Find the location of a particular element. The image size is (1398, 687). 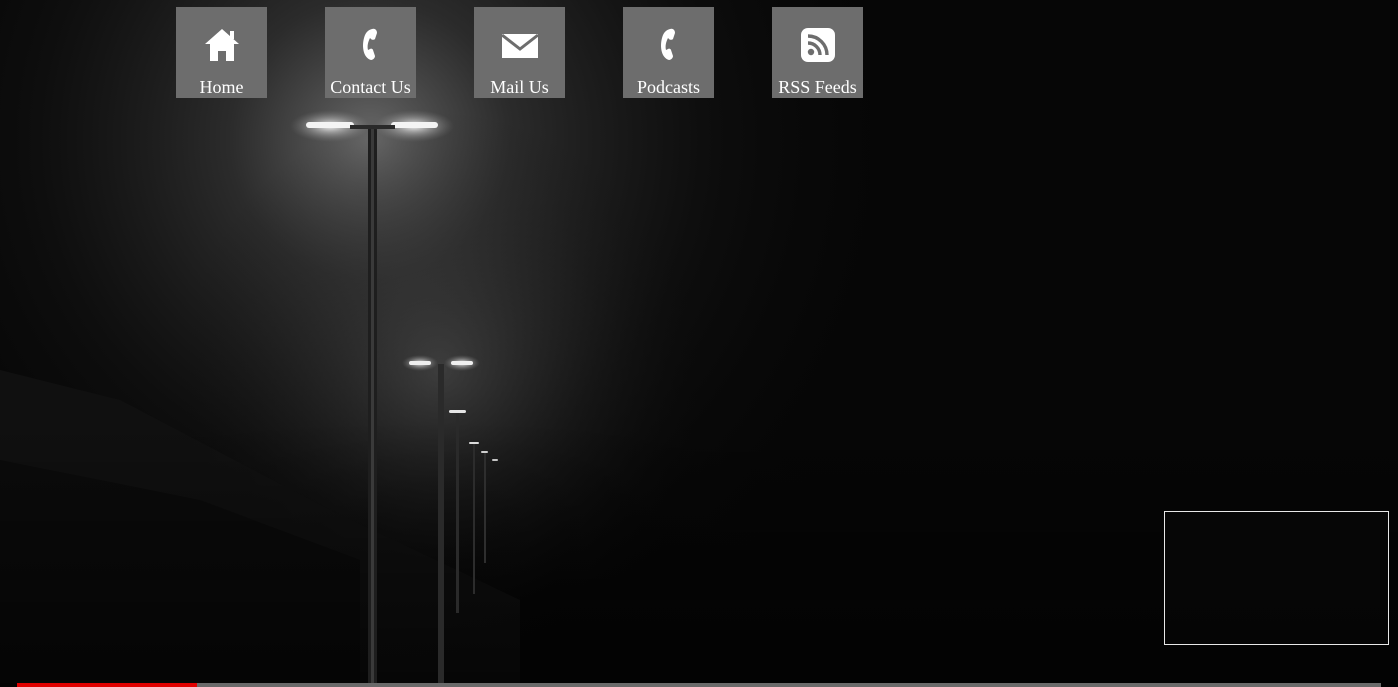

nav-podcasts-label: Podcasts is located at coordinates (668, 87).